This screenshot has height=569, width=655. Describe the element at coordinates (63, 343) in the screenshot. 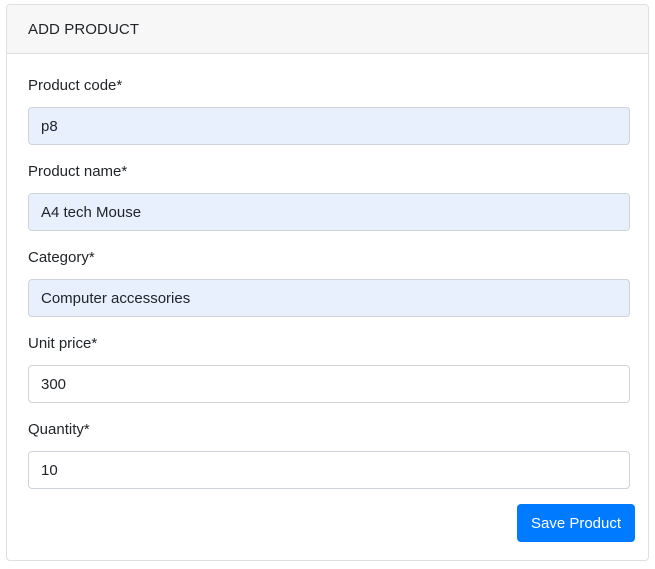

I see `unit-price-label: Unit price*` at that location.